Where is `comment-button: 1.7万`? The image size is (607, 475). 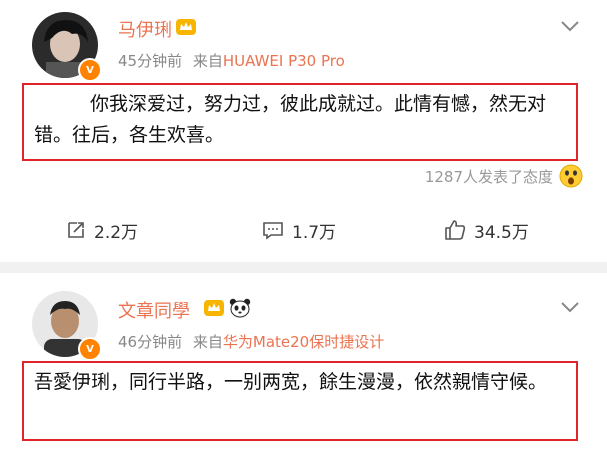 comment-button: 1.7万 is located at coordinates (299, 230).